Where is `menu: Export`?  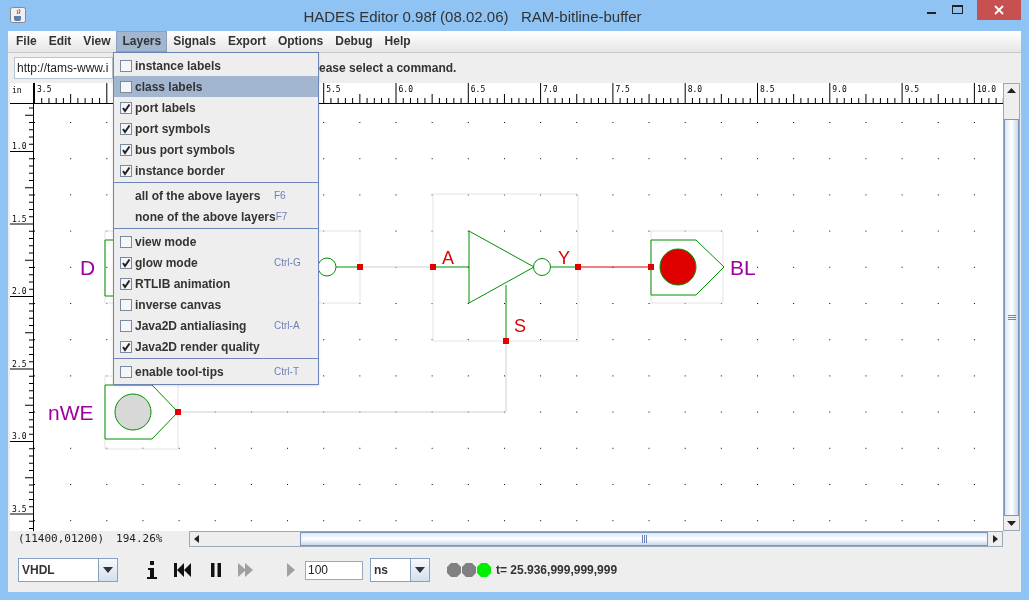 menu: Export is located at coordinates (246, 41).